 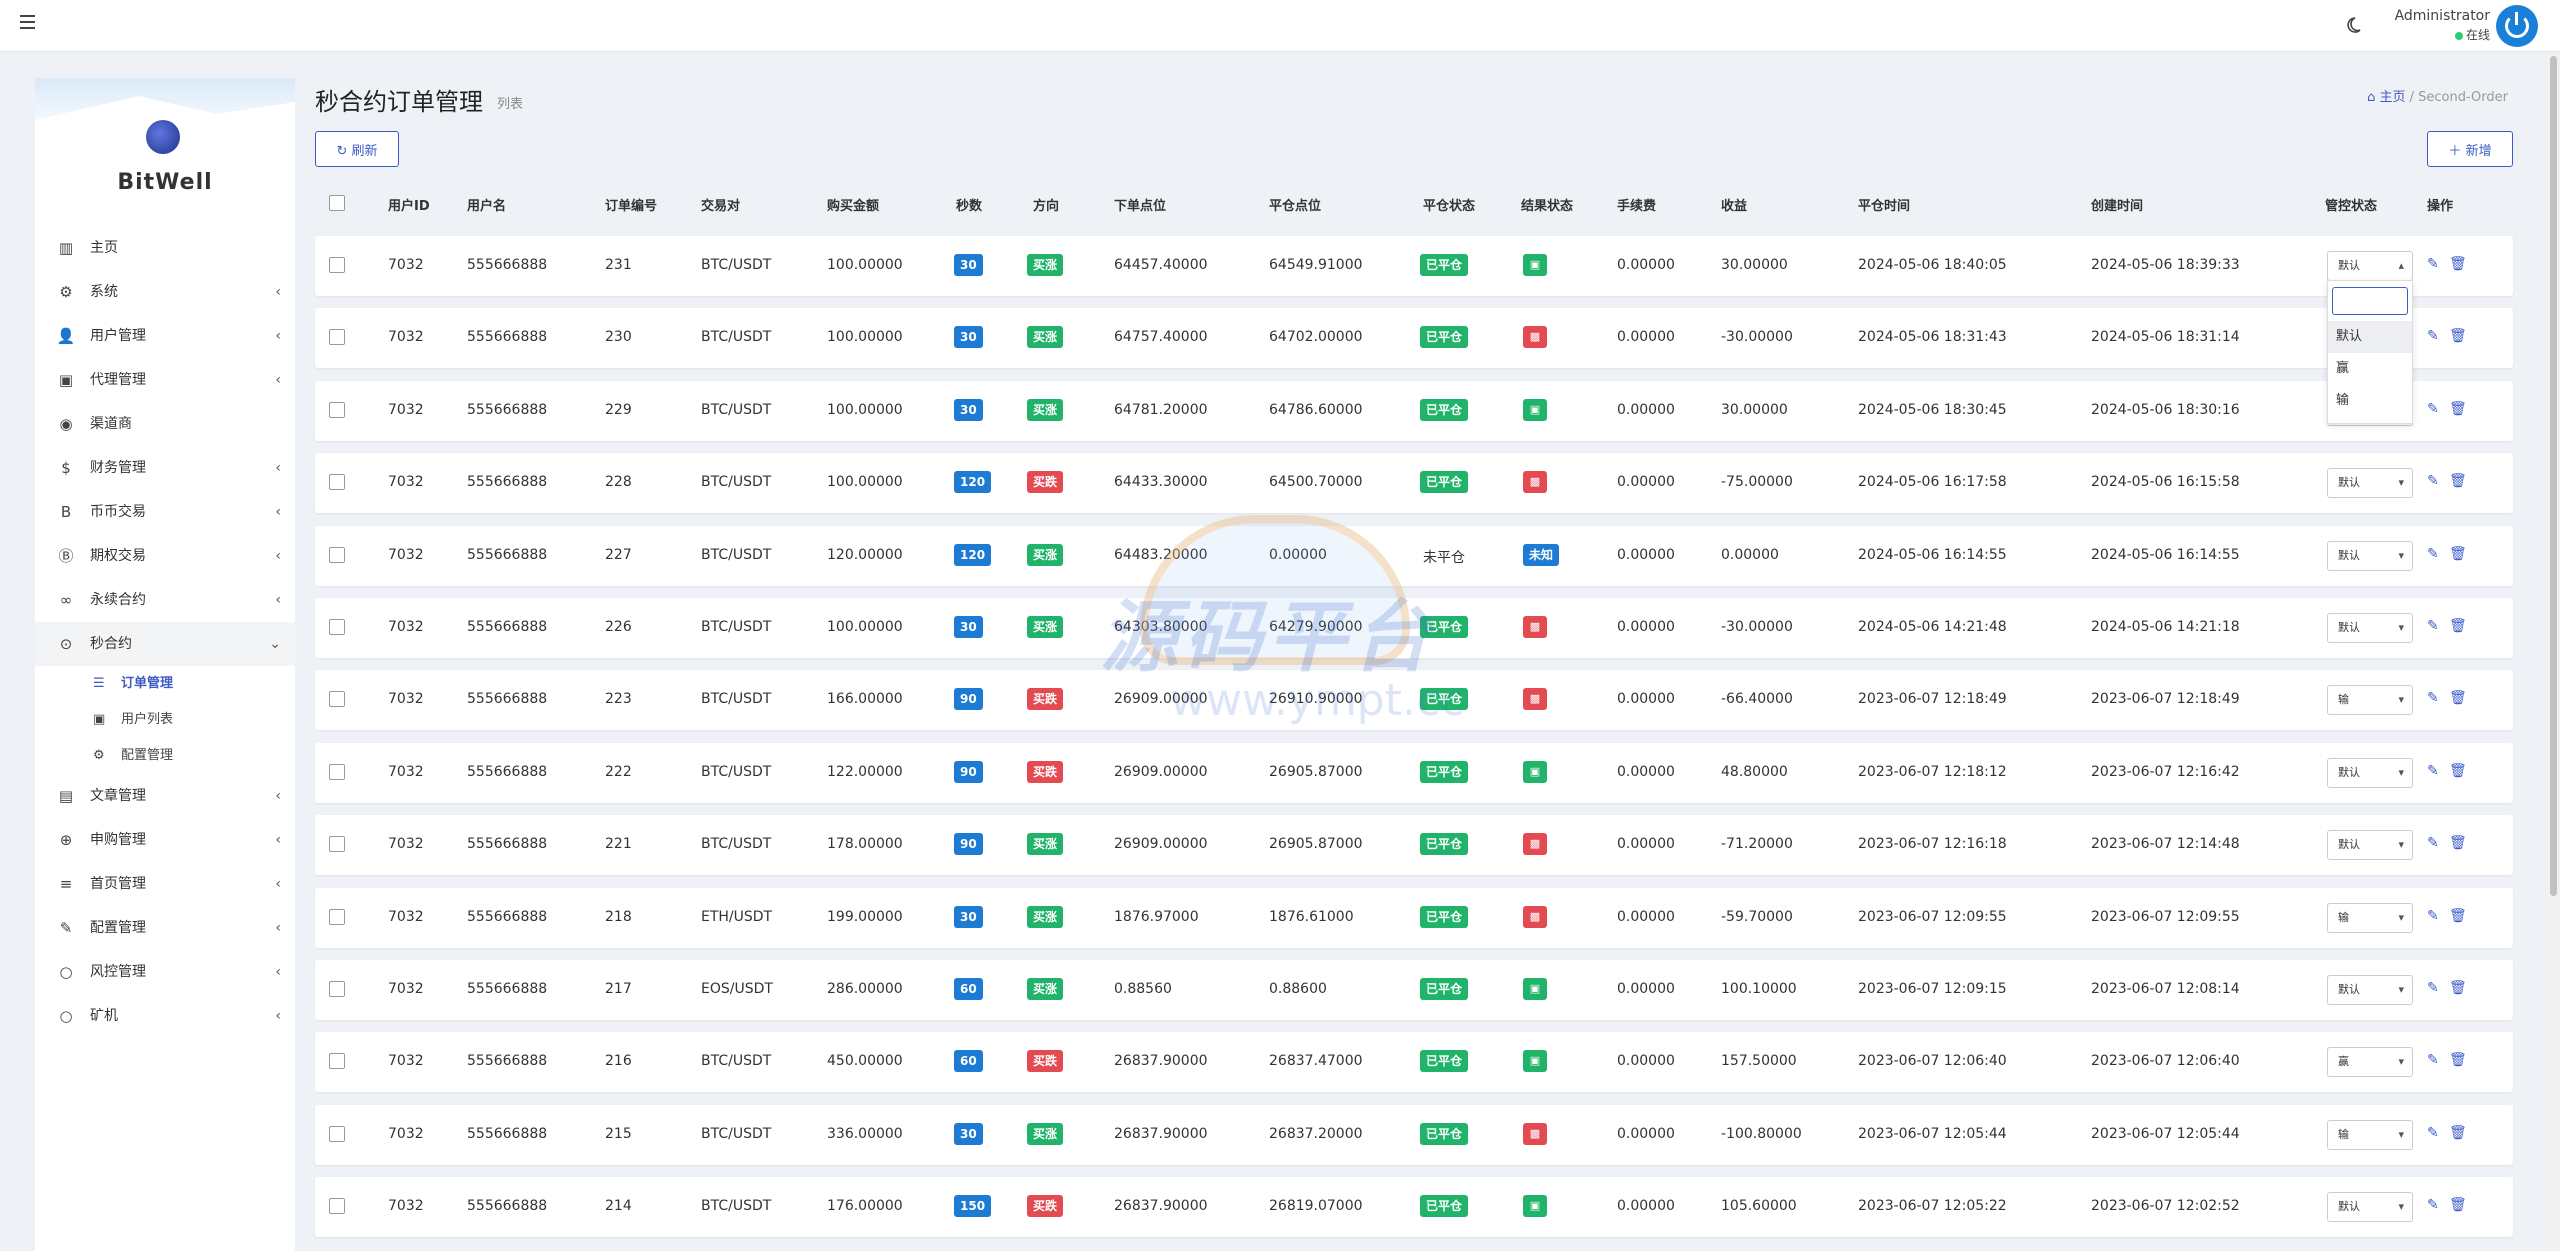 What do you see at coordinates (2392, 97) in the screenshot?
I see `breadcrumb-home-label: 主页` at bounding box center [2392, 97].